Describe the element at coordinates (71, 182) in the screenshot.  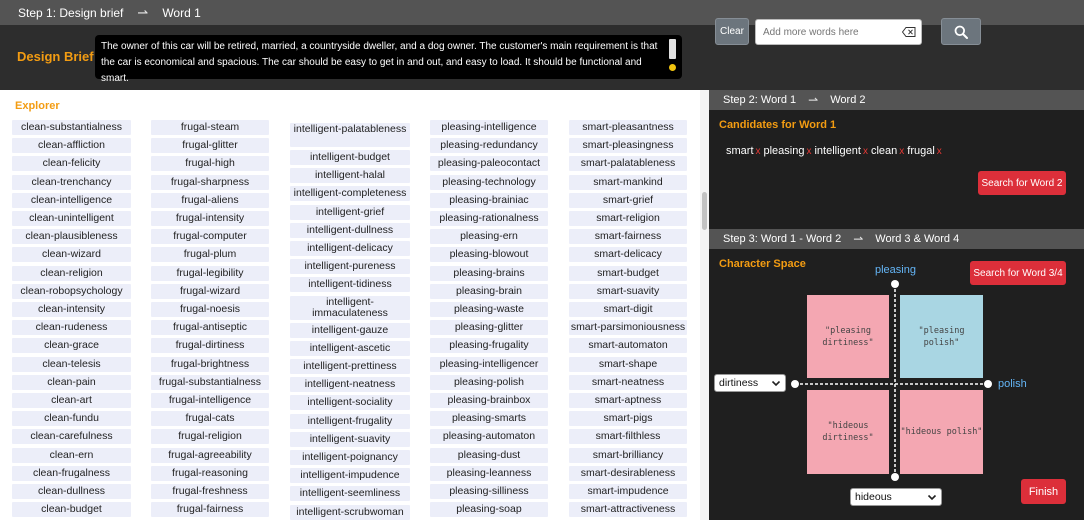
I see `word-chip: clean-trenchancy` at that location.